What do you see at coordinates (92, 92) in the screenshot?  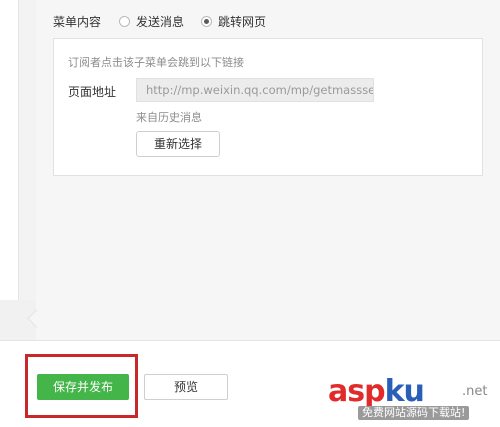 I see `page-address-label: 页面地址` at bounding box center [92, 92].